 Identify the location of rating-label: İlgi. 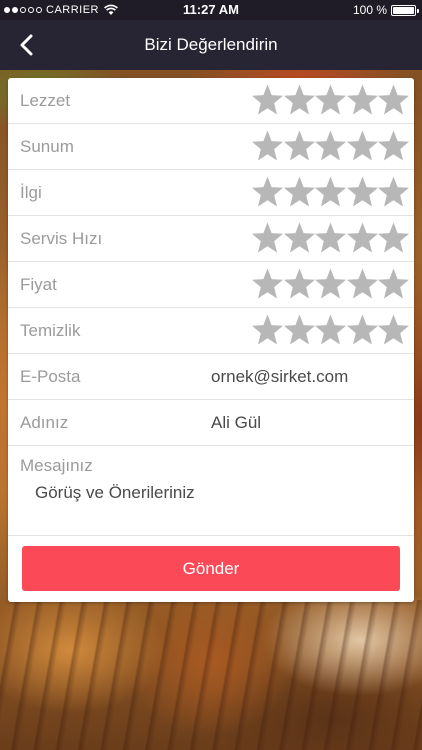
(31, 192).